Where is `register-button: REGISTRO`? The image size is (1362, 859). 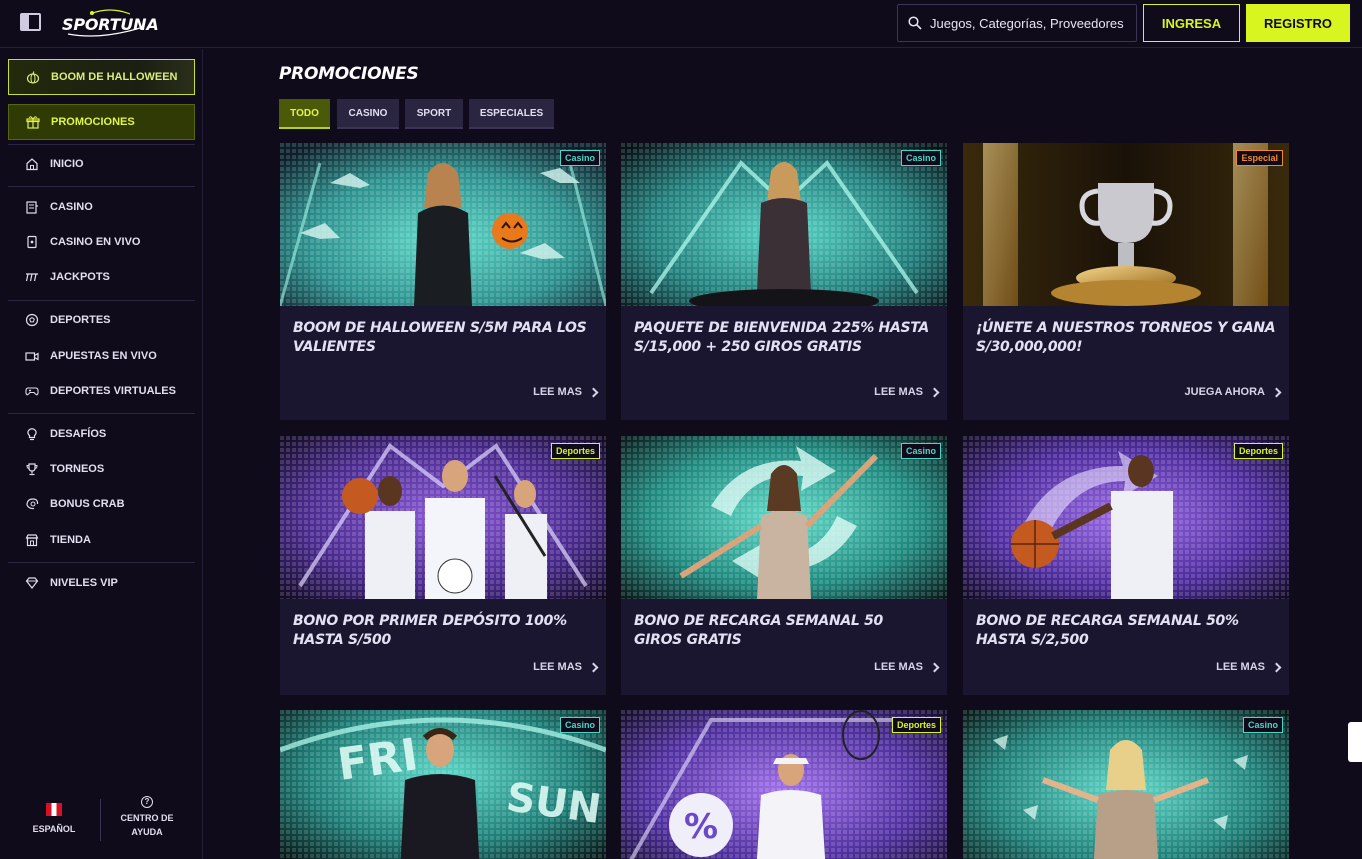 register-button: REGISTRO is located at coordinates (1298, 23).